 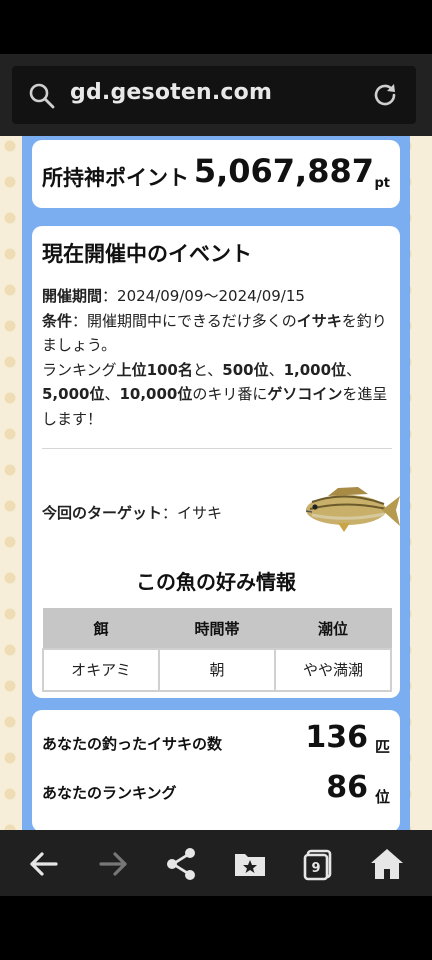 What do you see at coordinates (347, 787) in the screenshot?
I see `ranking-value: 86` at bounding box center [347, 787].